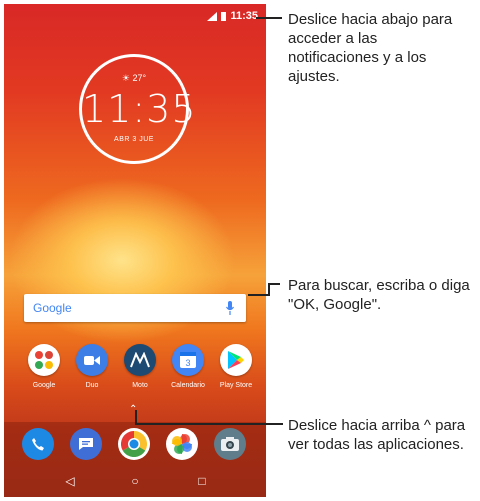 This screenshot has width=480, height=501. I want to click on app-google-folder: Google, so click(44, 366).